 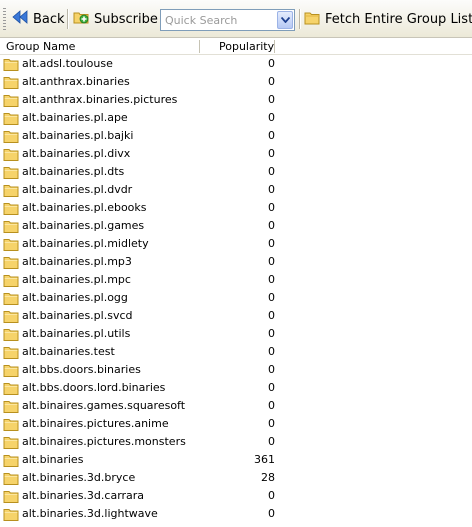 What do you see at coordinates (236, 154) in the screenshot?
I see `list-item: alt.bainaries.pl.divx 0` at bounding box center [236, 154].